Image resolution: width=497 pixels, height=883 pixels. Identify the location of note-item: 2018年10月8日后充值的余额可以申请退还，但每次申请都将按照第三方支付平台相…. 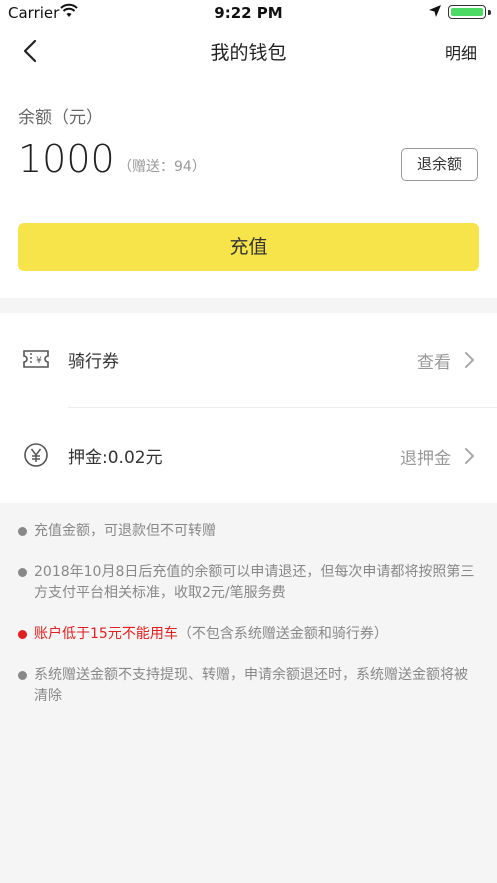
(249, 583).